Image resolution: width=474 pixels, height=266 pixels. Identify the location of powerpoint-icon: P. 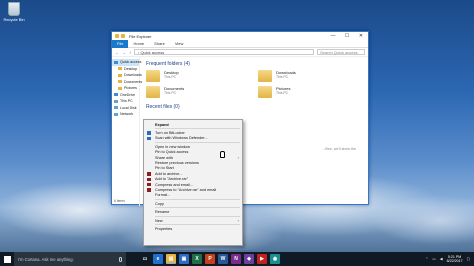
(210, 259).